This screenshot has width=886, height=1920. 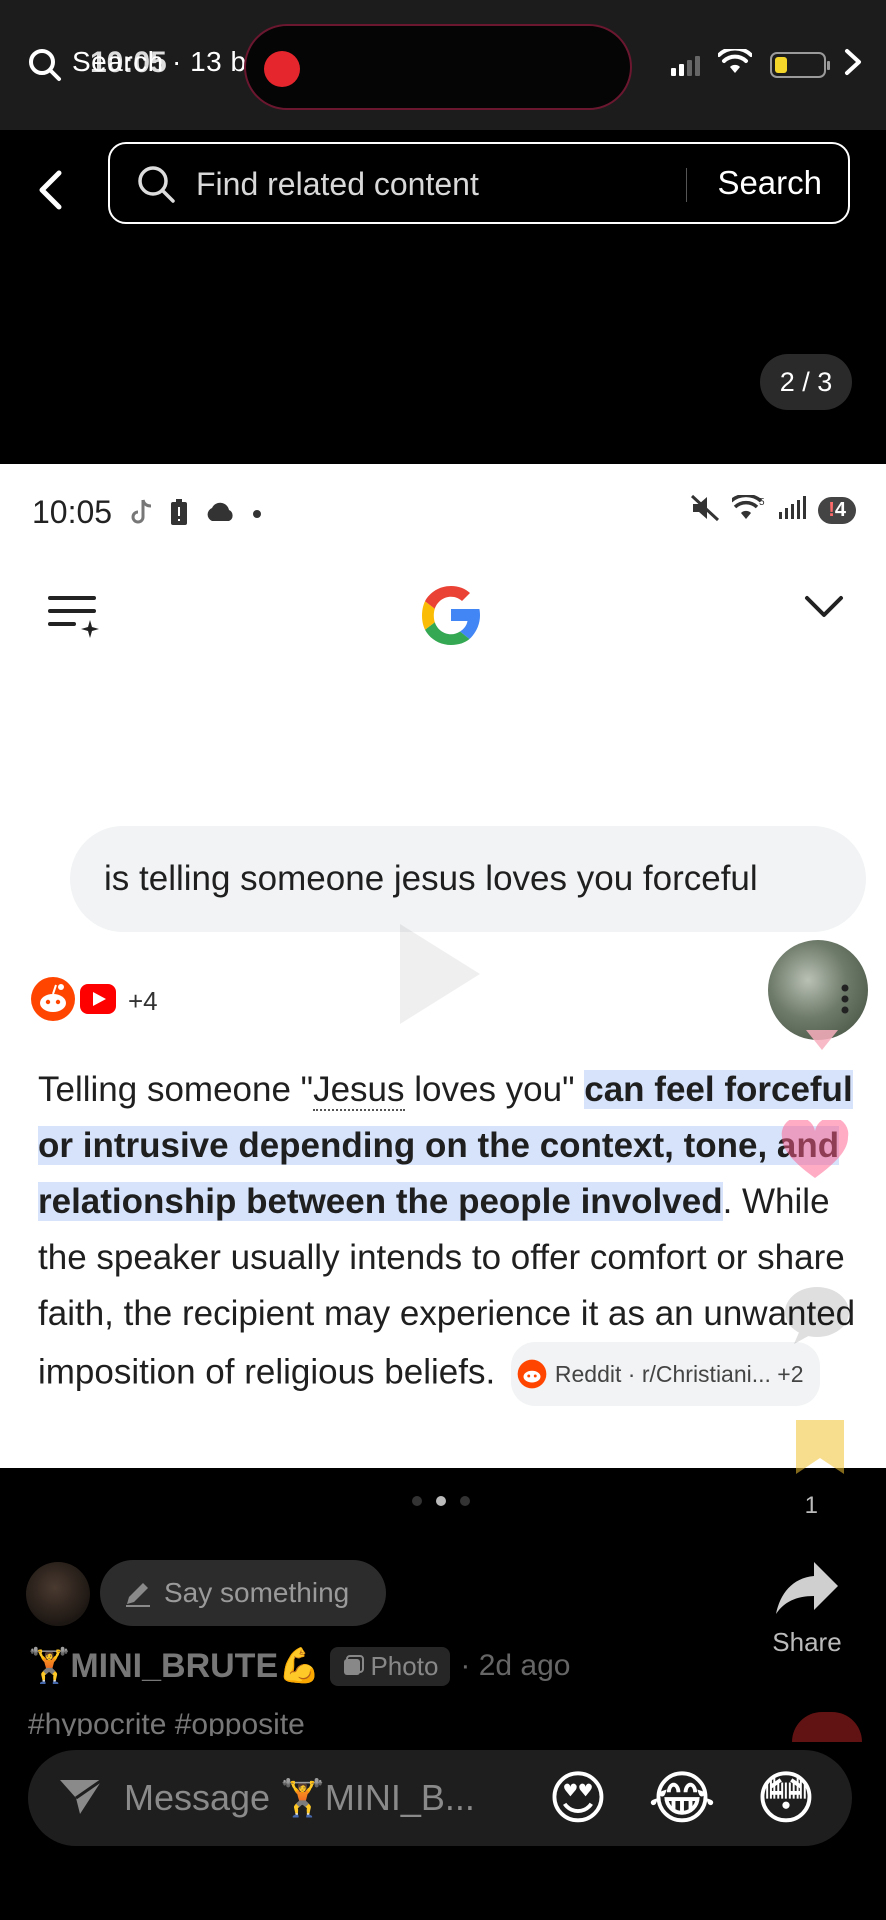 I want to click on status-icons, so click(x=766, y=63).